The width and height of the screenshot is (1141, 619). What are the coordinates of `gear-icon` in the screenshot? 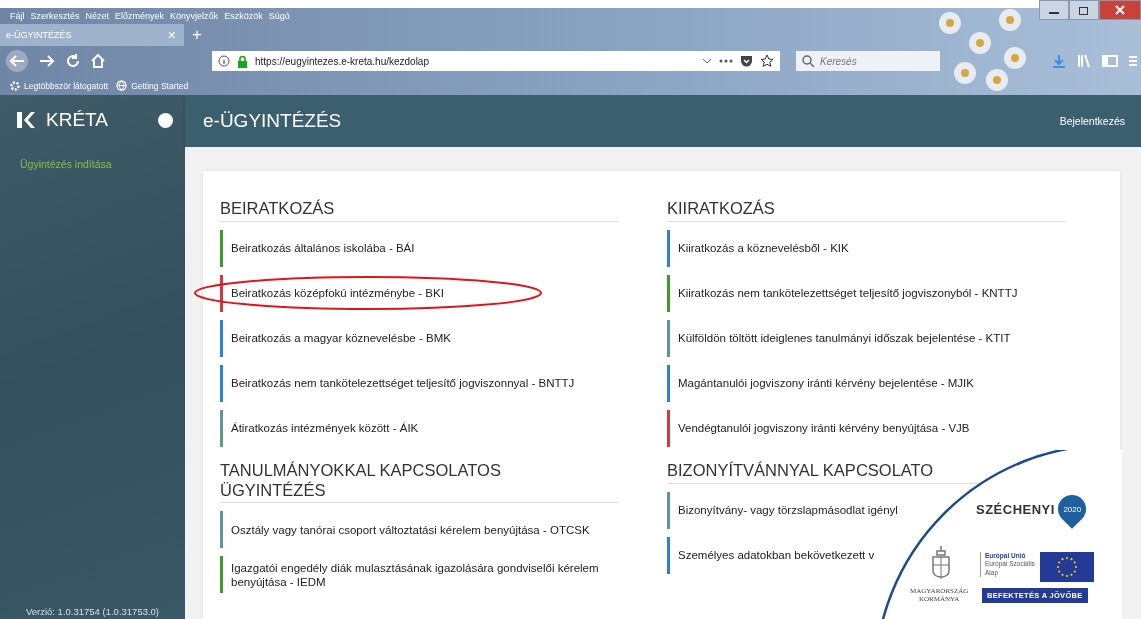 It's located at (15, 85).